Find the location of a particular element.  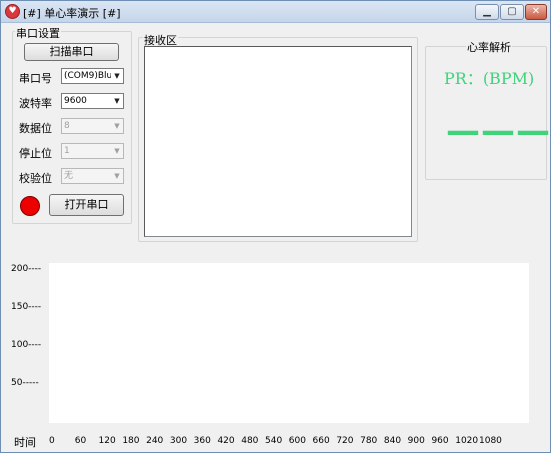

stopbits-select-value: 1 is located at coordinates (67, 151).